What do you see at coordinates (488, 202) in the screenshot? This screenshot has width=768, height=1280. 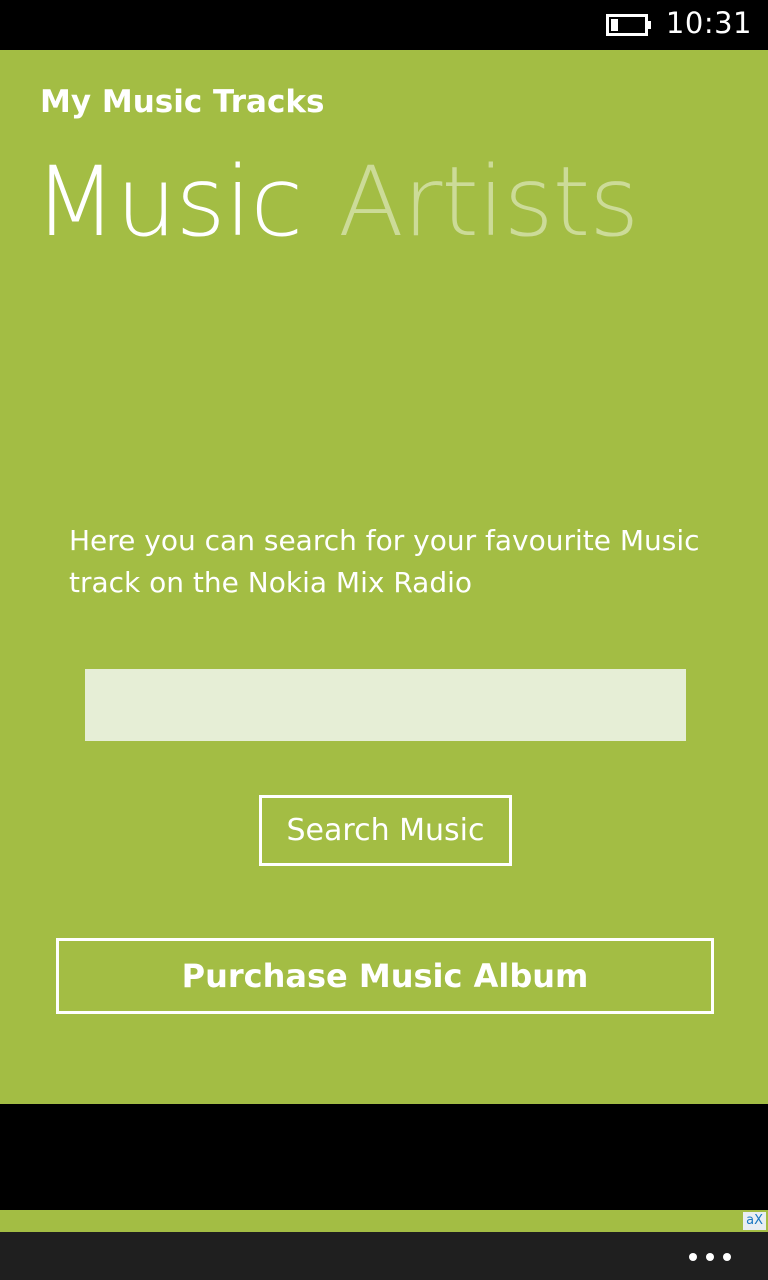 I see `tab-artists: Artists` at bounding box center [488, 202].